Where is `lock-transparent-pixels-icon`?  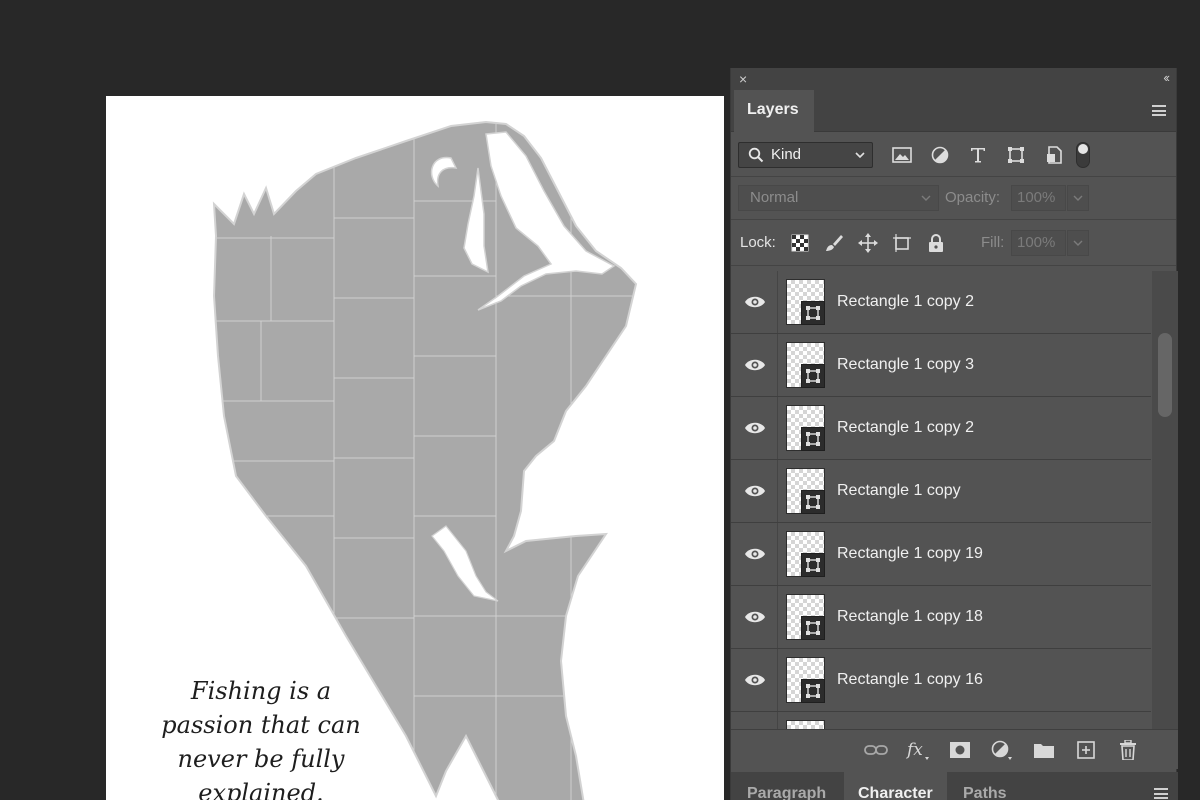 lock-transparent-pixels-icon is located at coordinates (800, 243).